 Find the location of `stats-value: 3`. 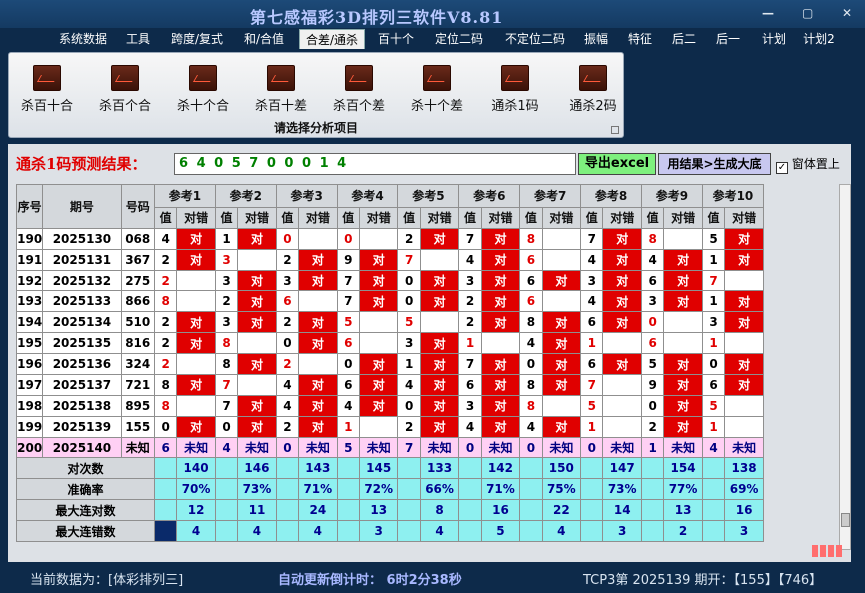

stats-value: 3 is located at coordinates (378, 531).